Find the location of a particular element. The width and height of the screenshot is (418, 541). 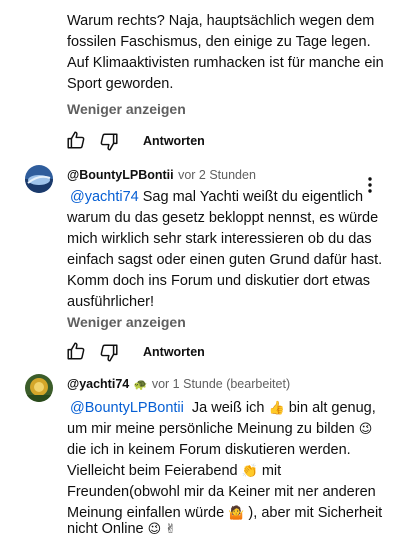

comment-timestamp: vor 2 Stunden is located at coordinates (217, 175).